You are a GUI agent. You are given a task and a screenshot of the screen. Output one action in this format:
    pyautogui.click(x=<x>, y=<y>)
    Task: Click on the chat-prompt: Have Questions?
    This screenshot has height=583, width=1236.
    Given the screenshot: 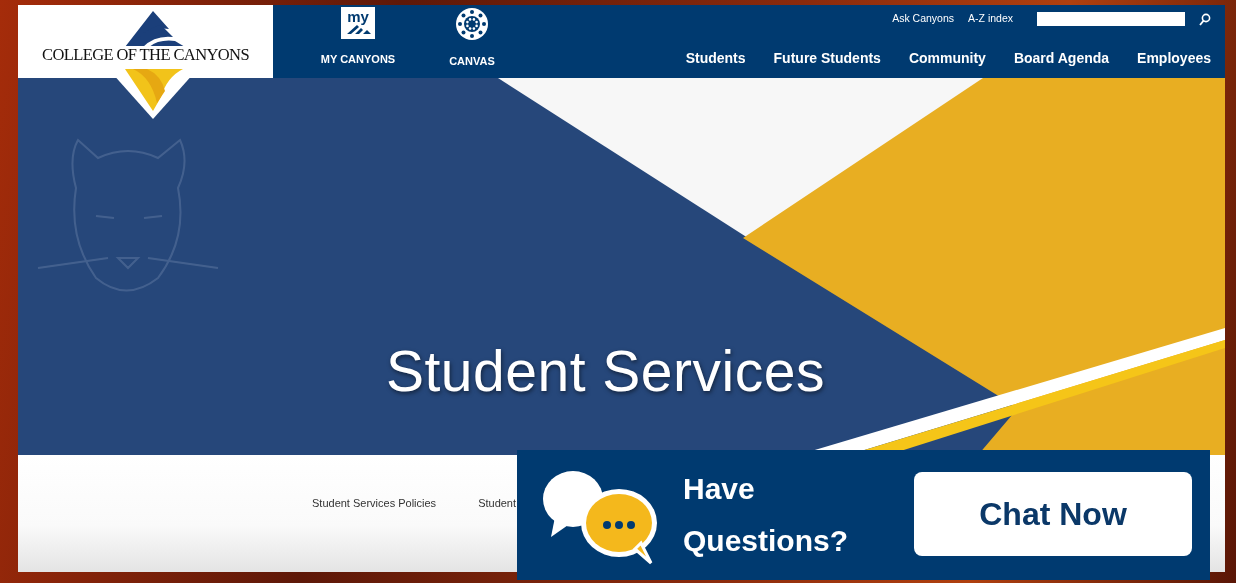 What is the action you would take?
    pyautogui.click(x=765, y=514)
    